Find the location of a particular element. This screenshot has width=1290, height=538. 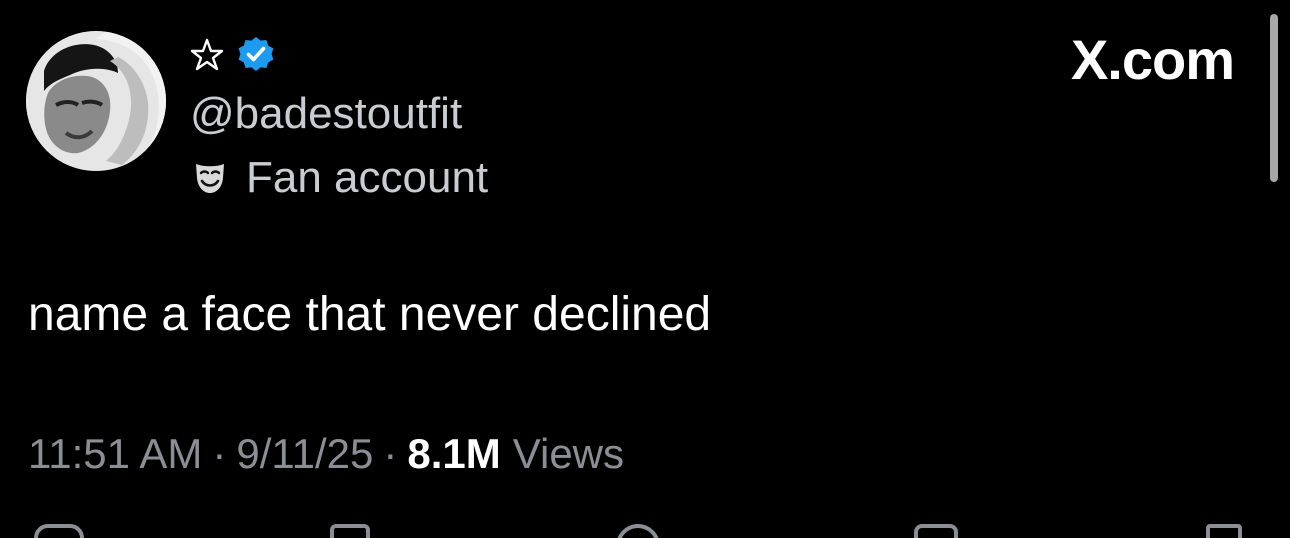

views-count: 8.1M is located at coordinates (453, 454).